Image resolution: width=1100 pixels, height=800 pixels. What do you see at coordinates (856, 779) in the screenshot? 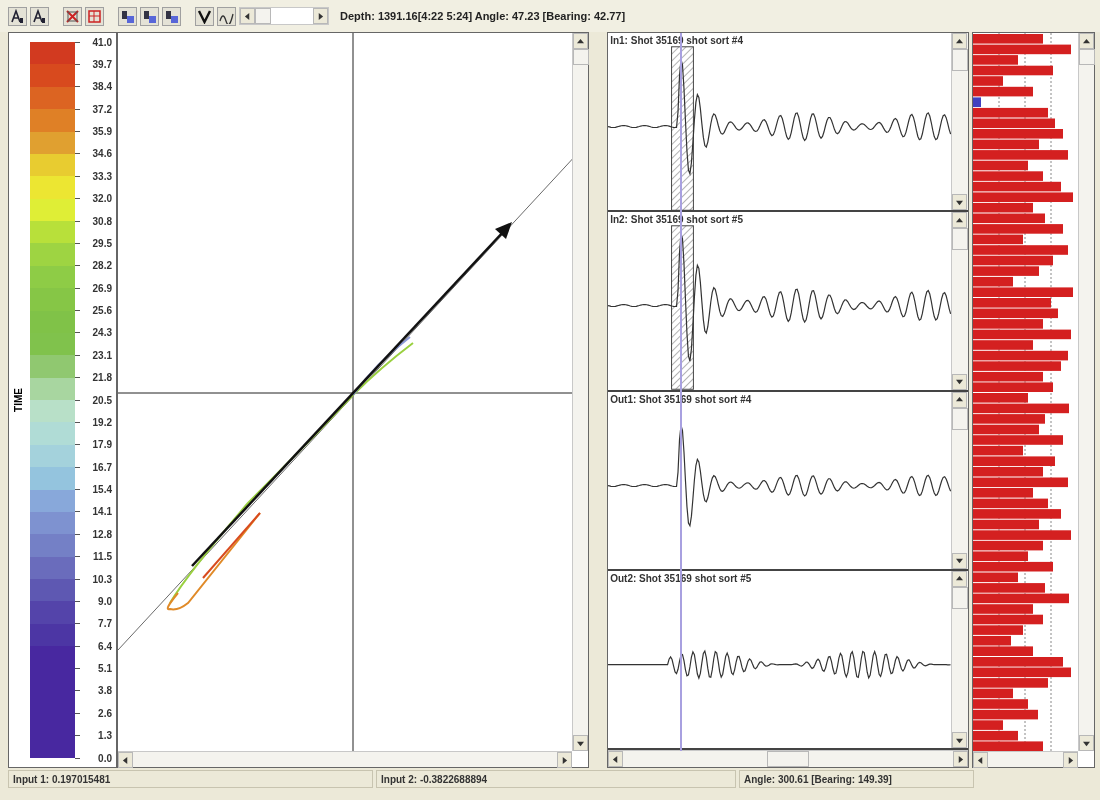
I see `status-field: Angle: 300.61 [Bearing: 149.39]` at bounding box center [856, 779].